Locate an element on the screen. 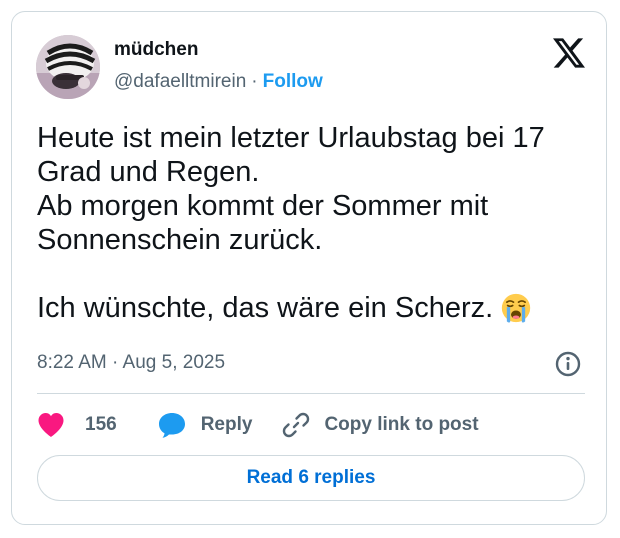 The image size is (620, 538). copy-link-label: Copy link to post is located at coordinates (401, 424).